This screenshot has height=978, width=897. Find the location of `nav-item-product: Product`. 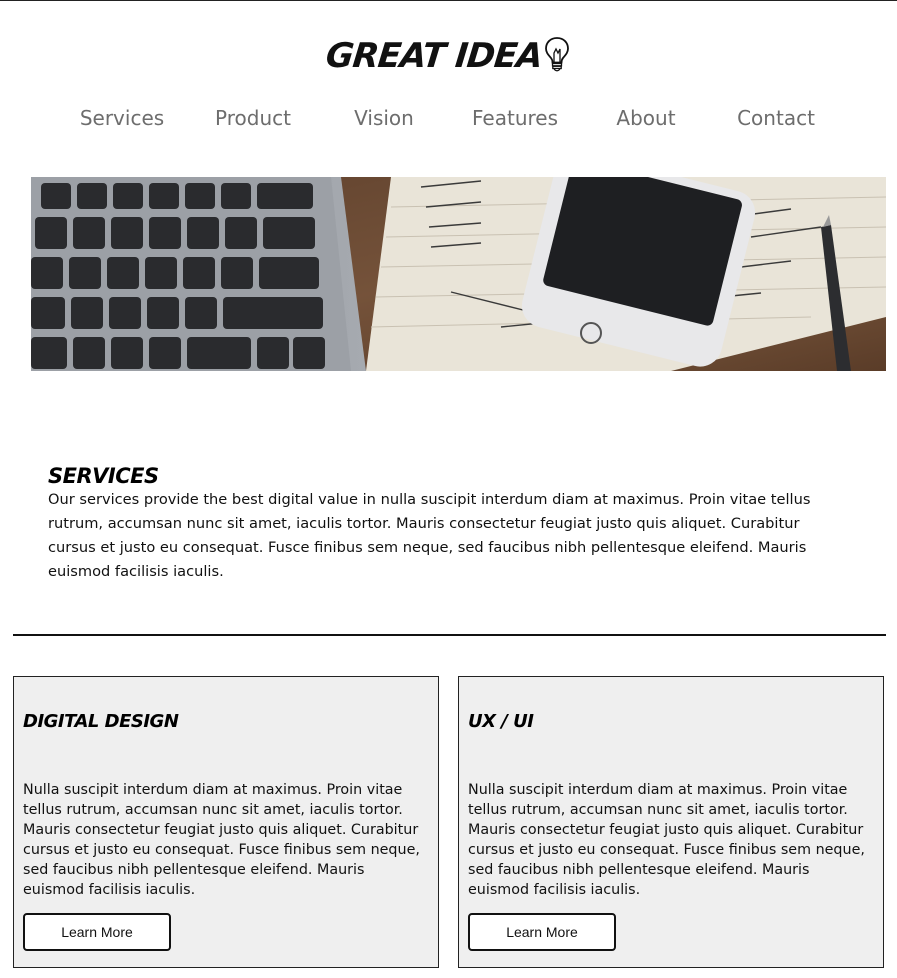

nav-item-product: Product is located at coordinates (253, 118).